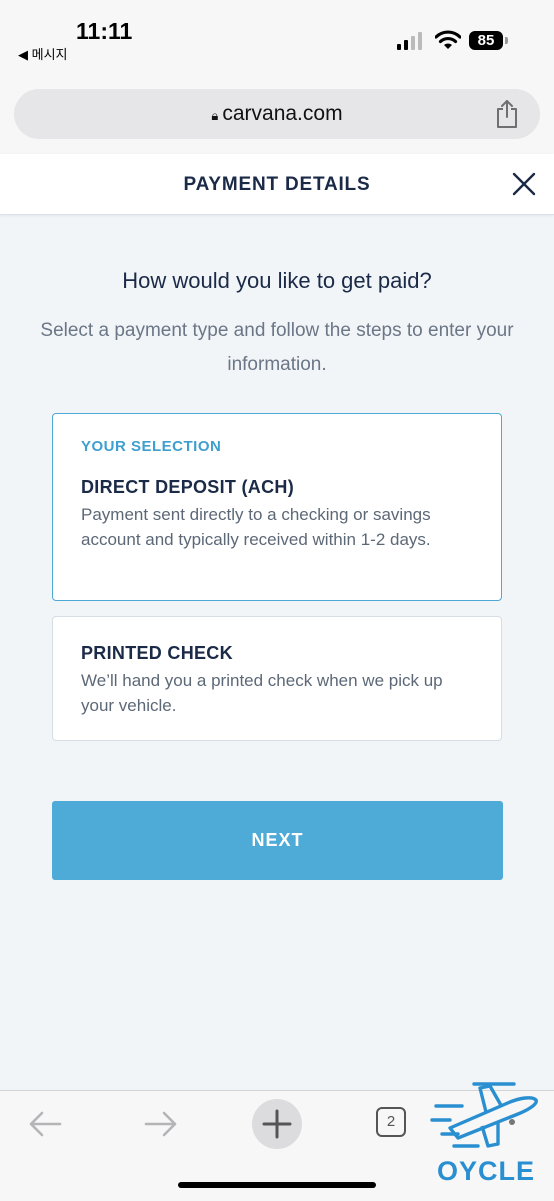  Describe the element at coordinates (486, 40) in the screenshot. I see `battery-icon: 85` at that location.